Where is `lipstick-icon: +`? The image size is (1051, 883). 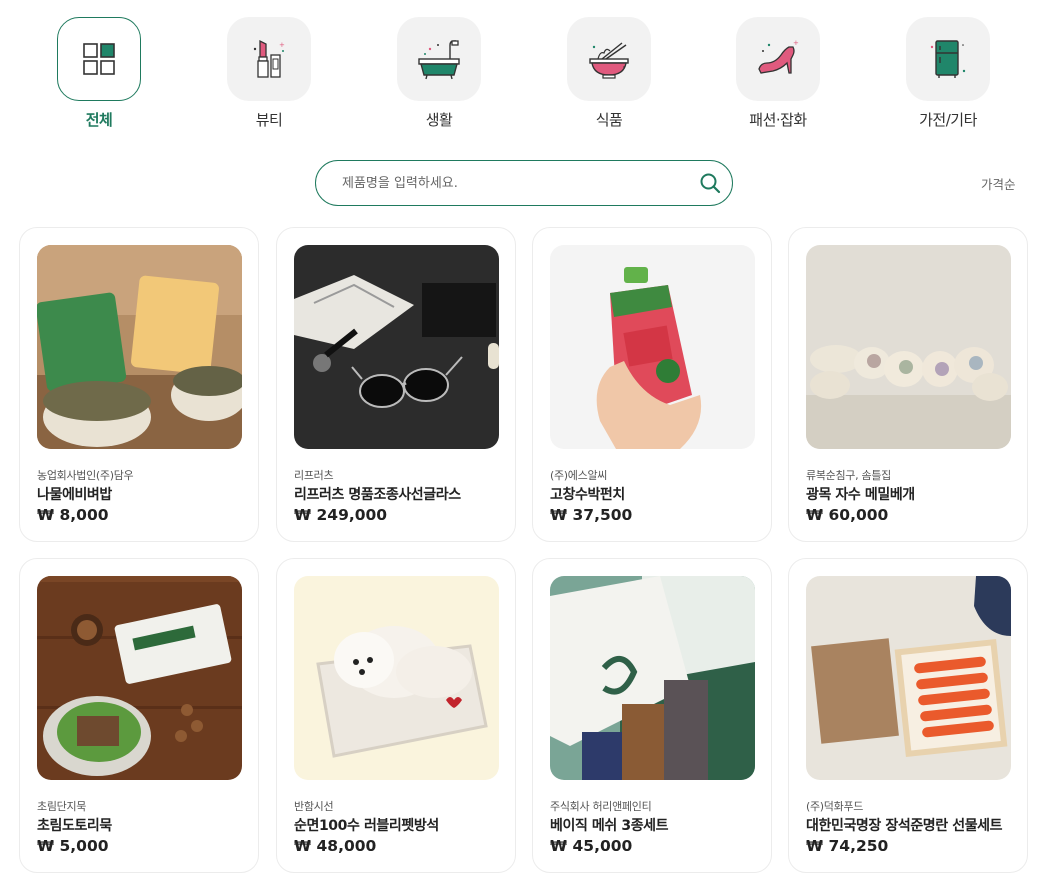 lipstick-icon: + is located at coordinates (269, 59).